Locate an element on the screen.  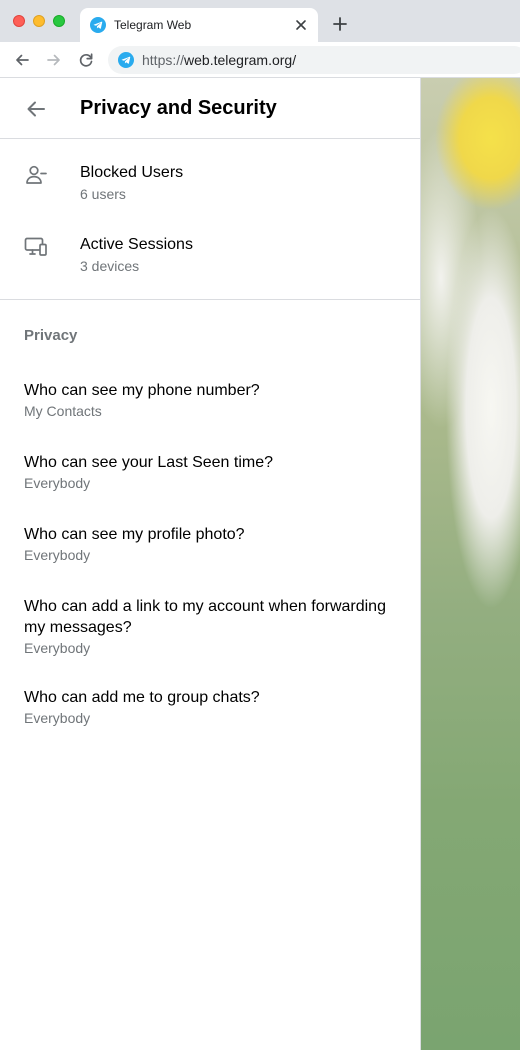
browser-back-icon is located at coordinates (22, 60).